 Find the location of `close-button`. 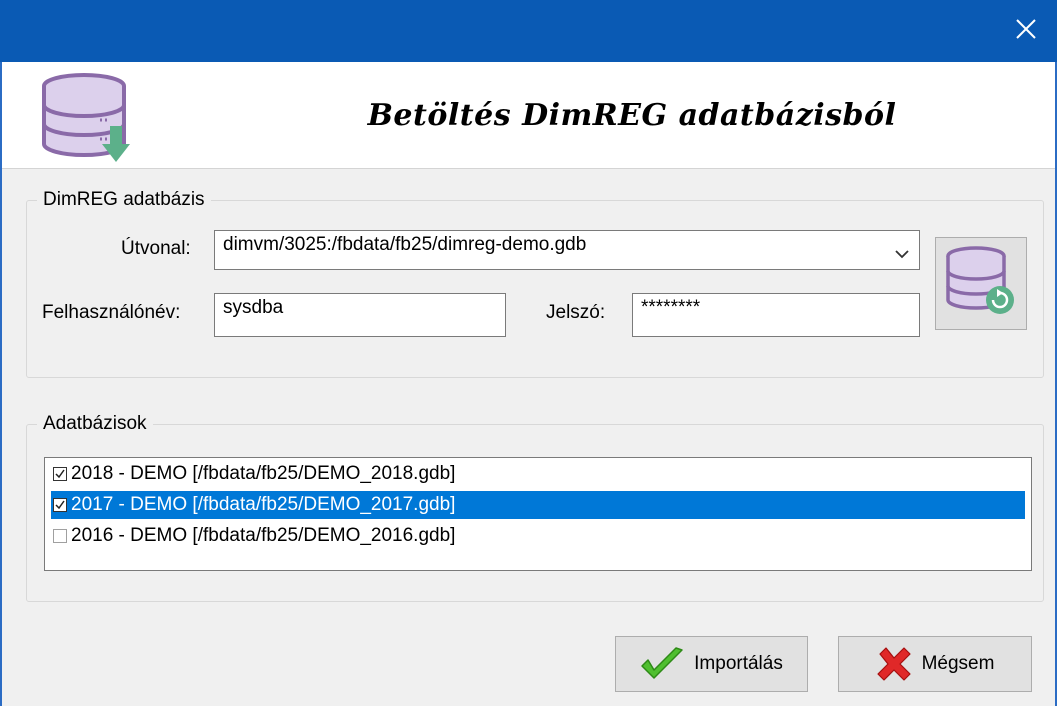

close-button is located at coordinates (1026, 31).